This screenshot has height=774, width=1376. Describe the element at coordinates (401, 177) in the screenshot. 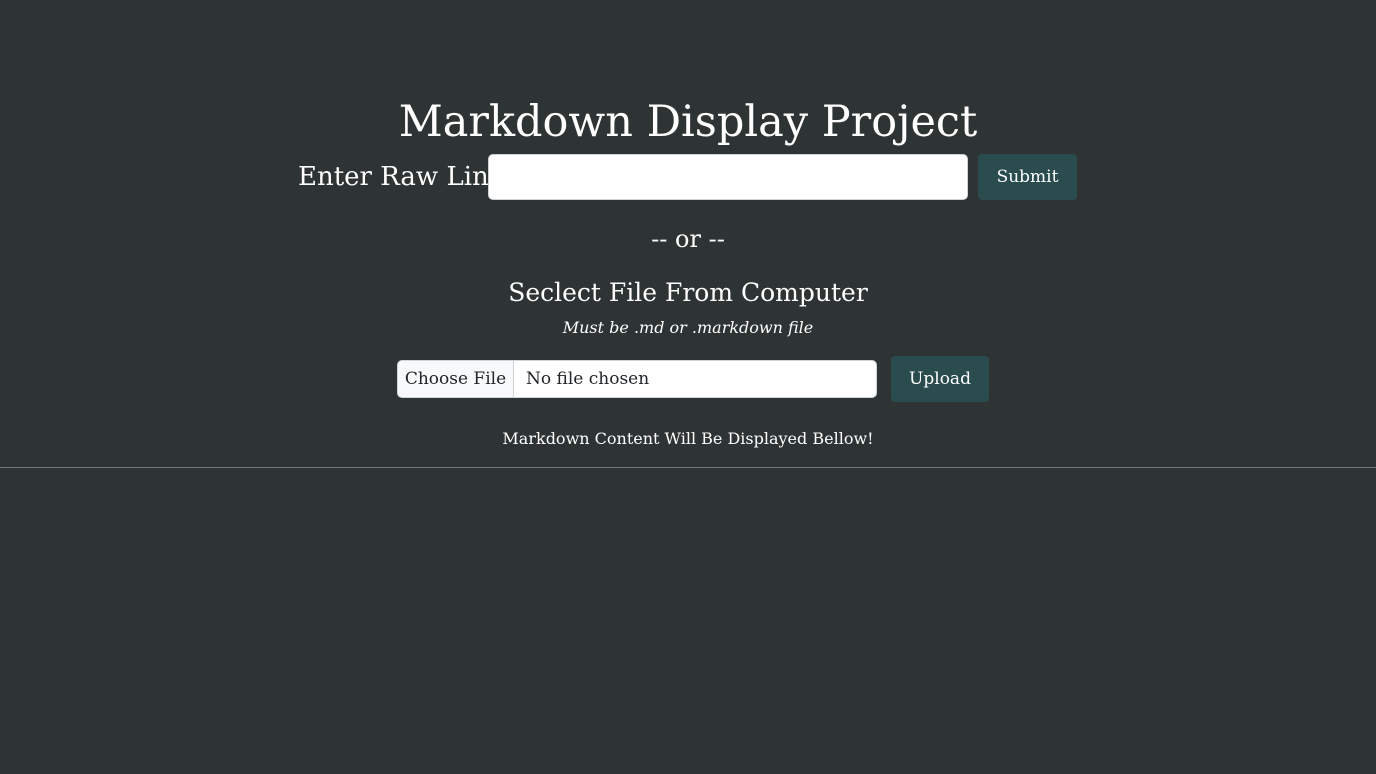

I see `raw-link-label: Enter Raw Link` at that location.